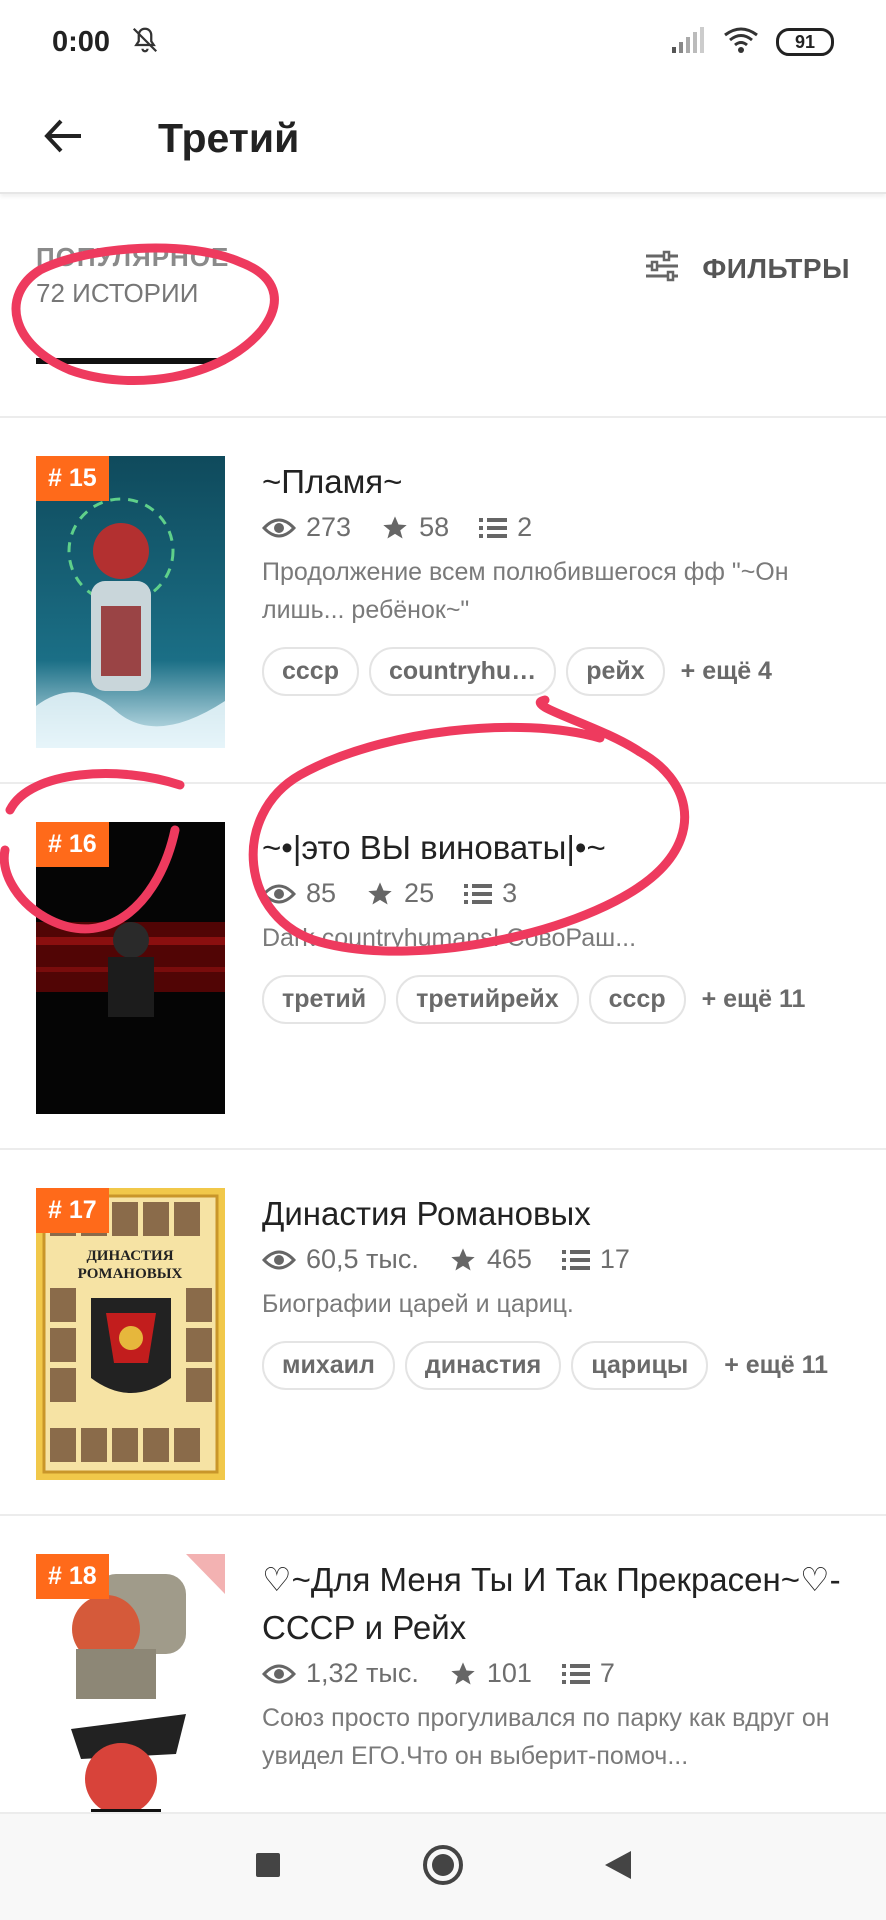 The image size is (886, 1920). I want to click on recents-button, so click(268, 1867).